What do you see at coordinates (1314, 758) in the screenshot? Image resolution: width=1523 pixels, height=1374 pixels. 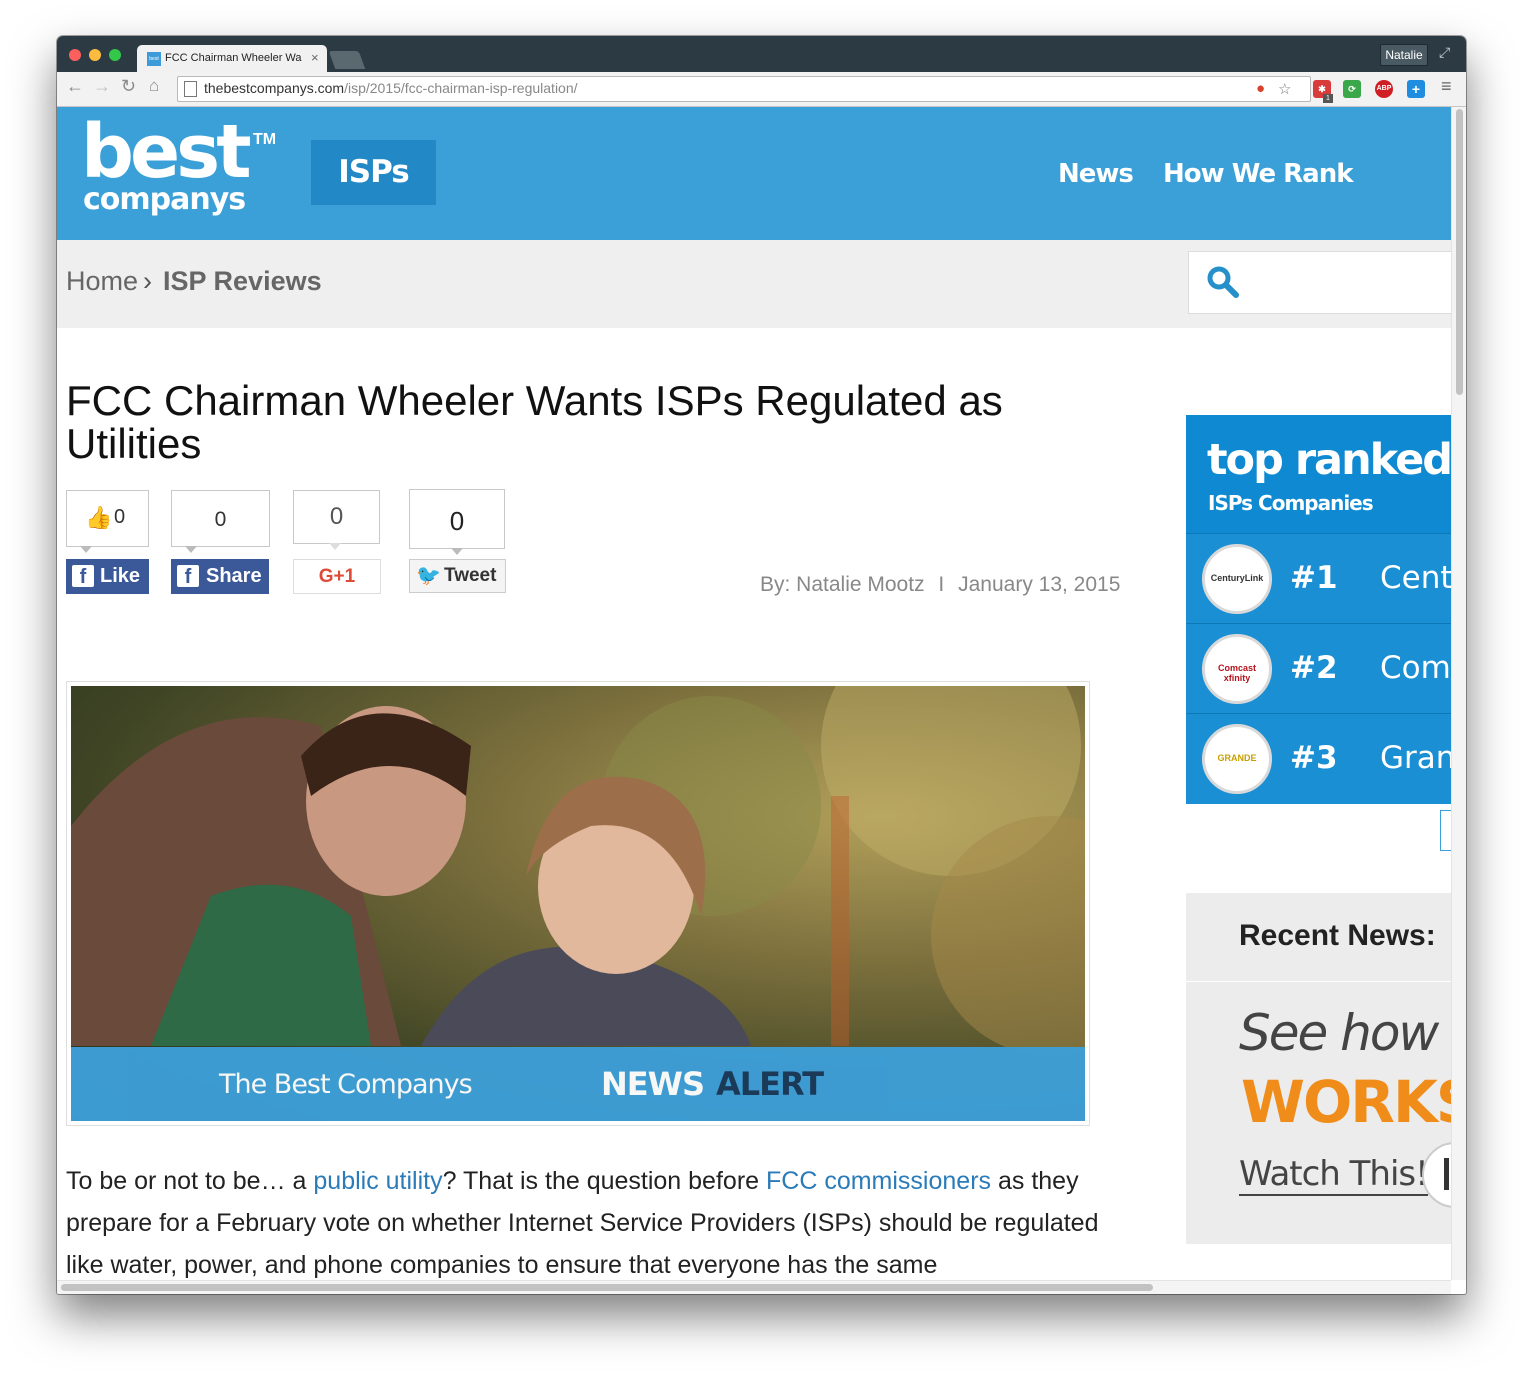 I see `rank-3: #3` at bounding box center [1314, 758].